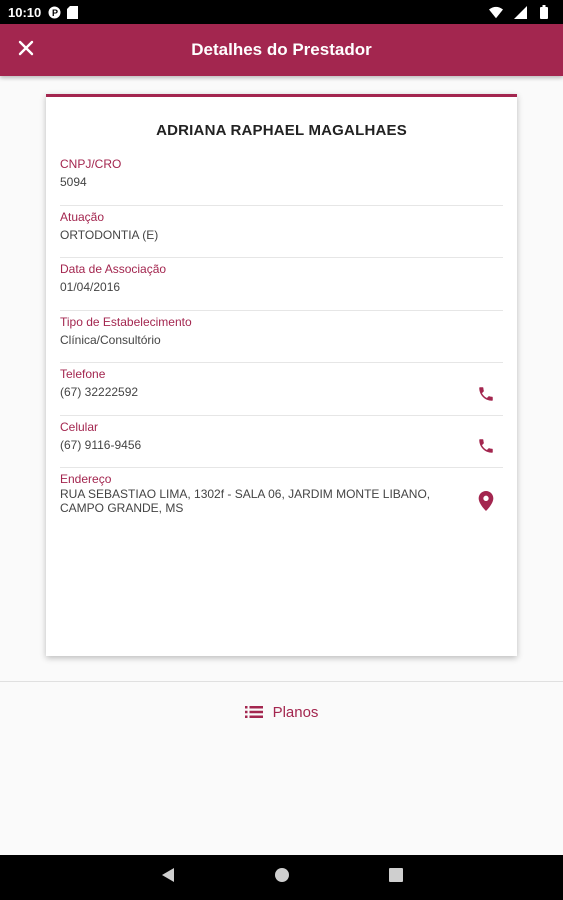 The width and height of the screenshot is (563, 900). I want to click on field-label: Telefone, so click(83, 374).